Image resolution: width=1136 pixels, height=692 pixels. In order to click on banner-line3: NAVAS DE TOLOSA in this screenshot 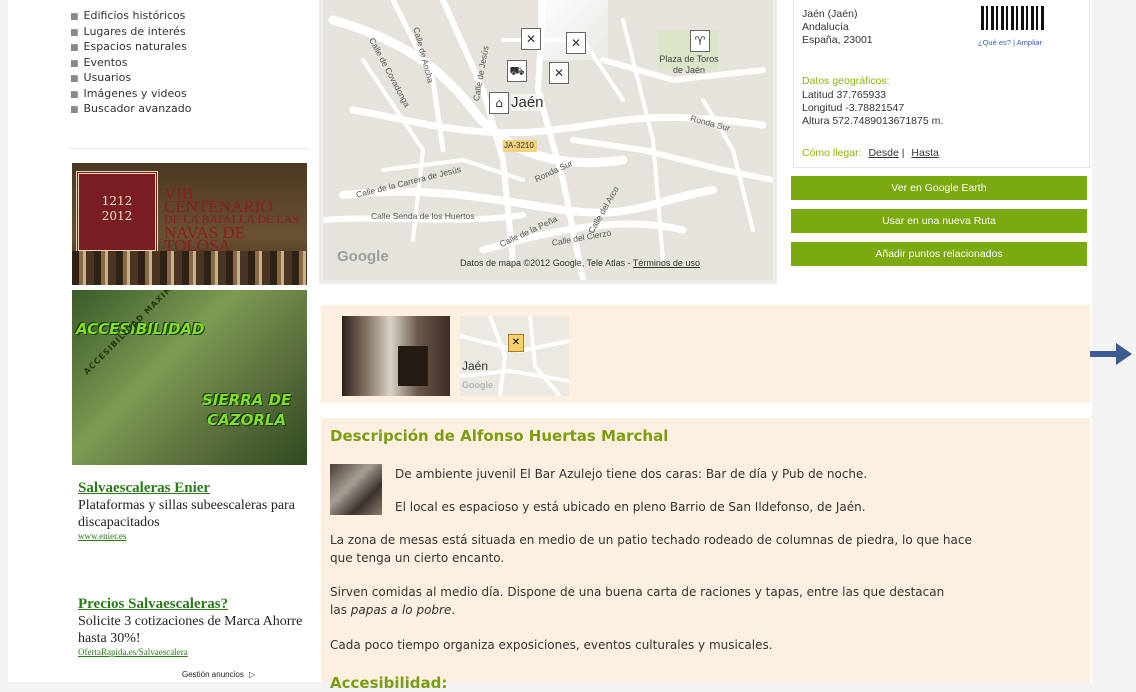, I will do `click(205, 239)`.